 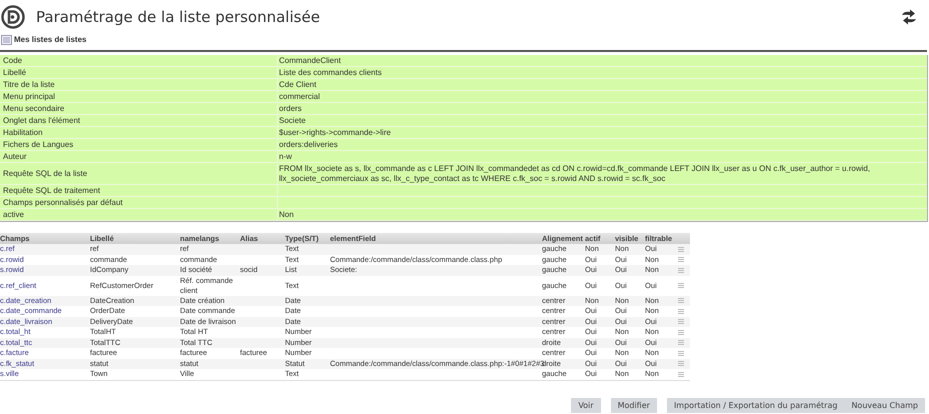 What do you see at coordinates (139, 214) in the screenshot?
I see `property-label: active` at bounding box center [139, 214].